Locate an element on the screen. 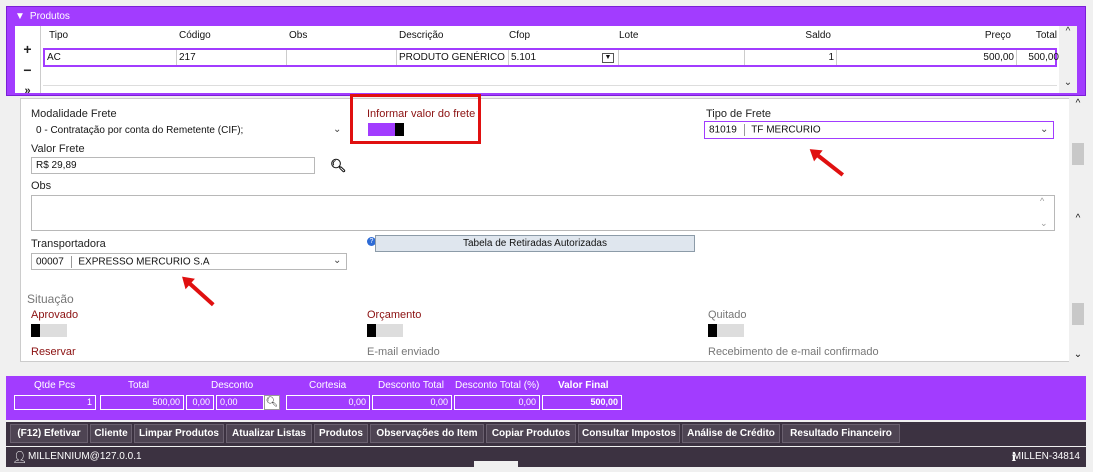 This screenshot has width=1093, height=472. transportadora-select: 00007 EXPRESSO MERCURIO S.A is located at coordinates (189, 261).